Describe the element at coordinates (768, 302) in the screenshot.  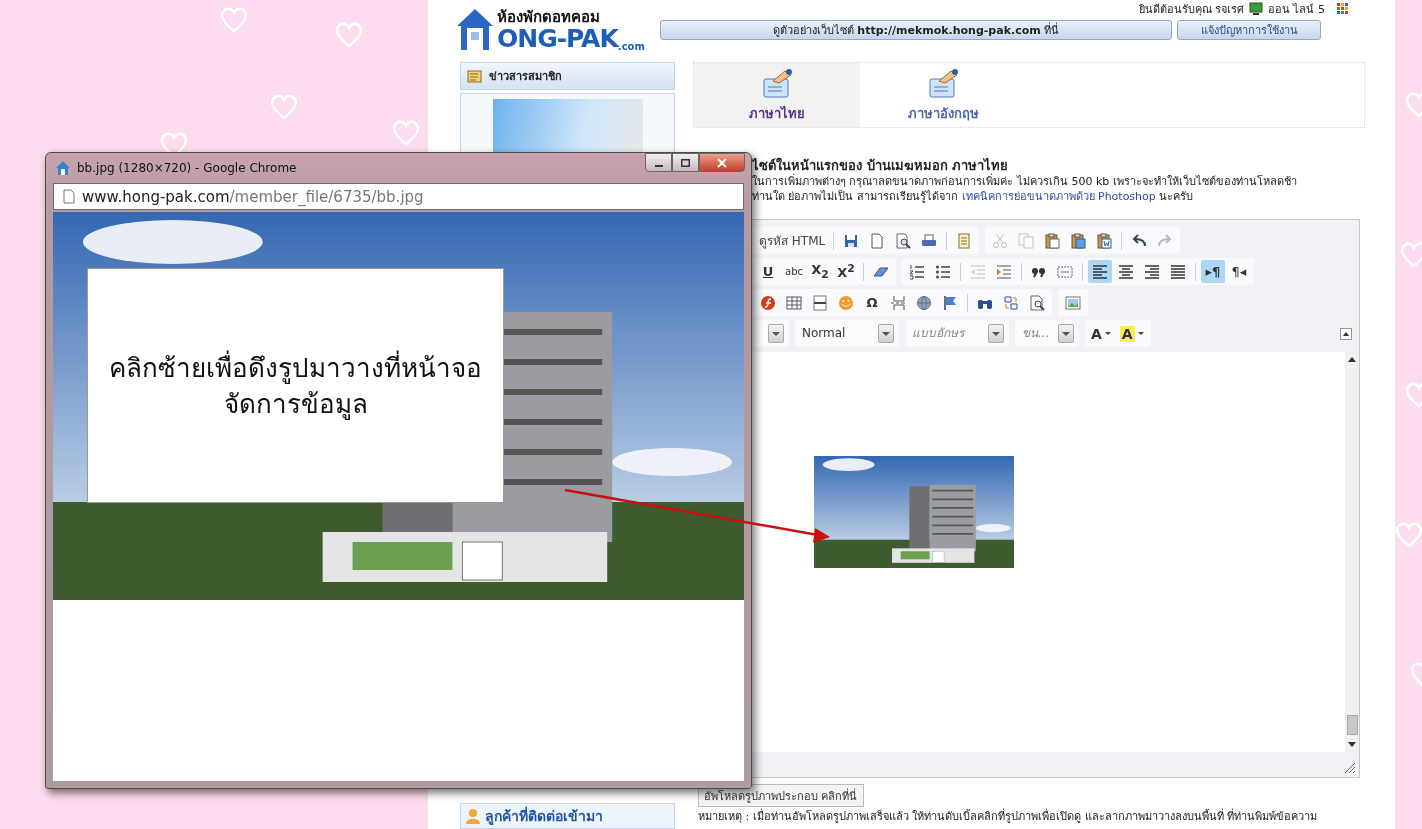
I see `flash-icon` at that location.